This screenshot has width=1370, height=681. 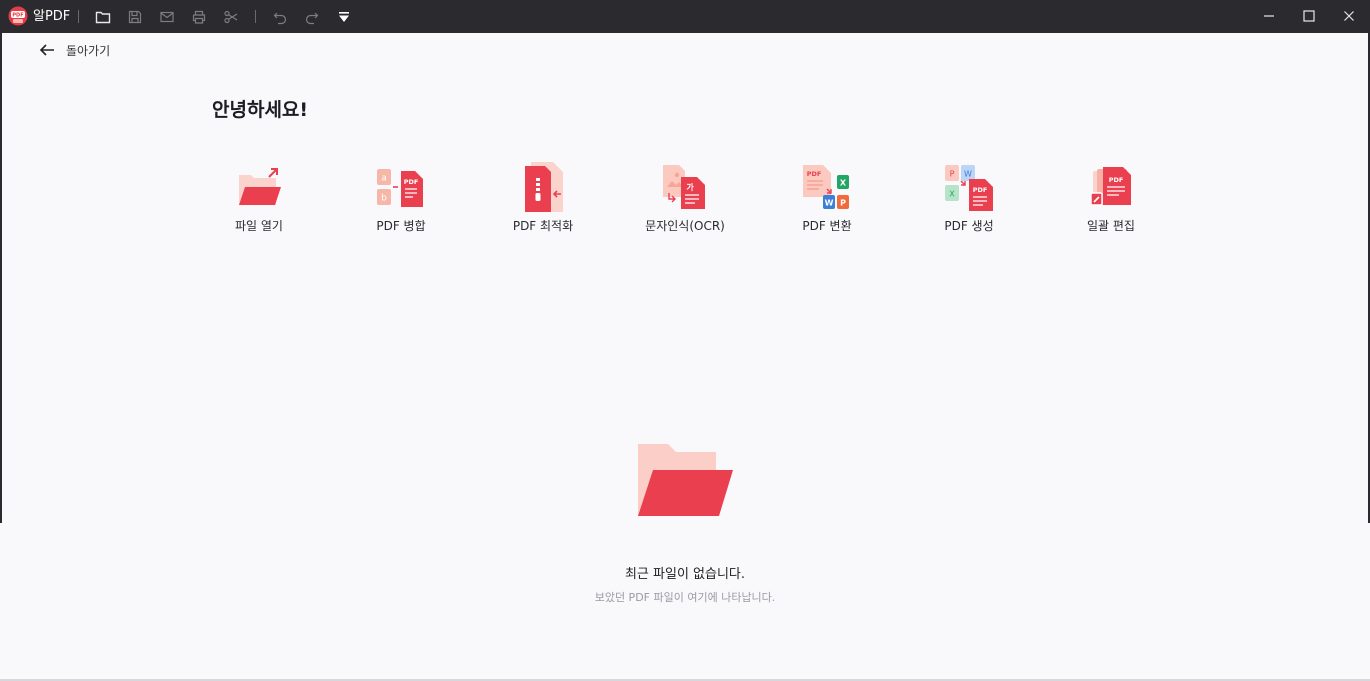 What do you see at coordinates (259, 187) in the screenshot?
I see `open-folder-icon` at bounding box center [259, 187].